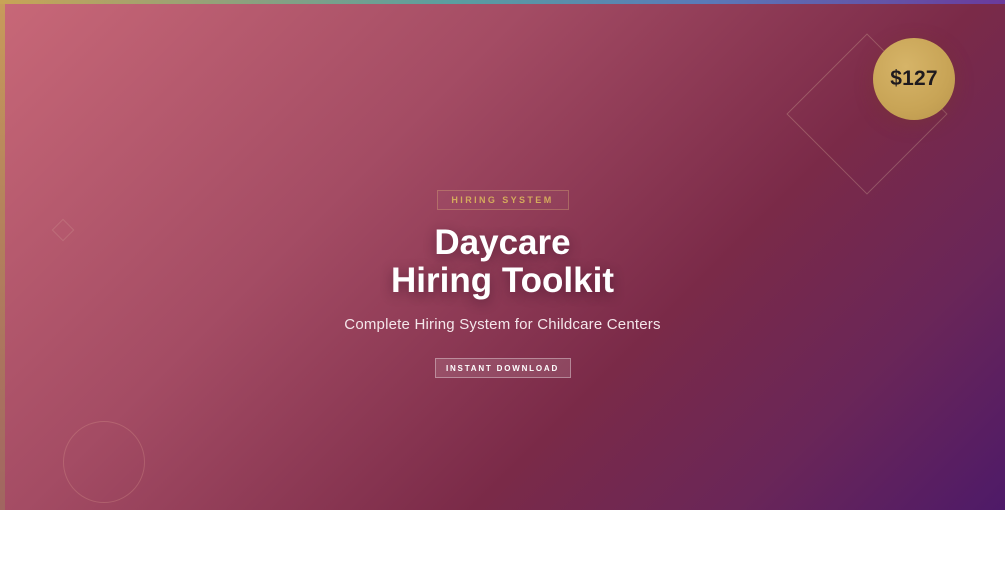 This screenshot has height=565, width=1005. Describe the element at coordinates (502, 242) in the screenshot. I see `product-title-line-1: Daycare` at that location.